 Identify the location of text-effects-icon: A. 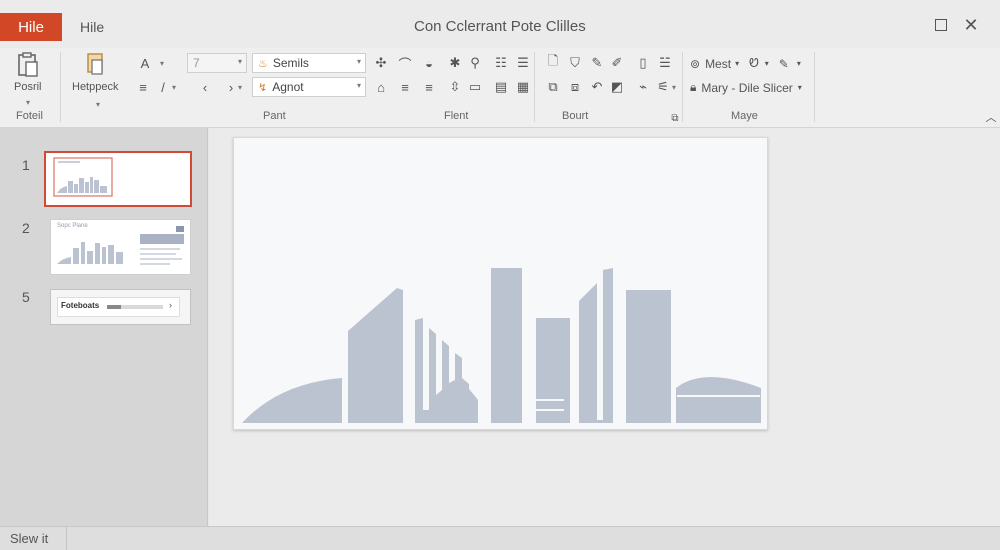
(145, 63).